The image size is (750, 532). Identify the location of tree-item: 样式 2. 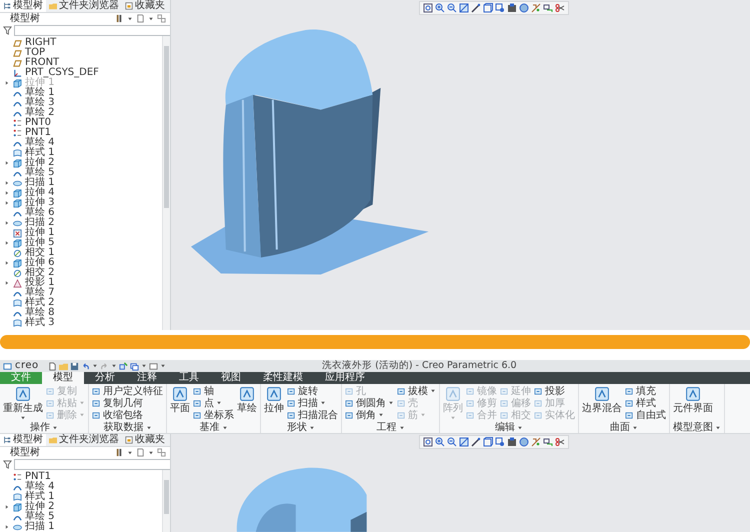
(81, 303).